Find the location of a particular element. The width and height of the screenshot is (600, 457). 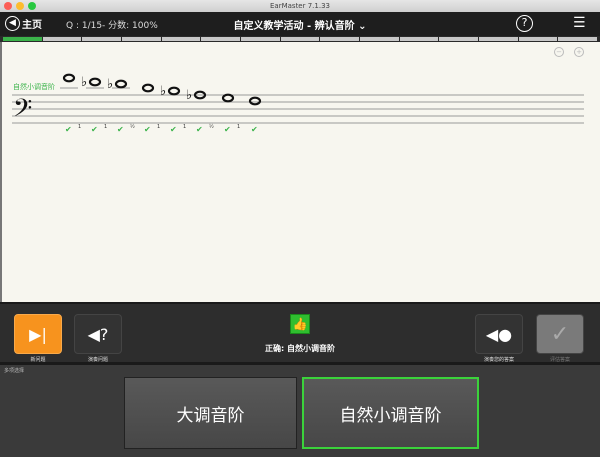

answer-option-natural-minor: 自然小调音阶 is located at coordinates (390, 413).